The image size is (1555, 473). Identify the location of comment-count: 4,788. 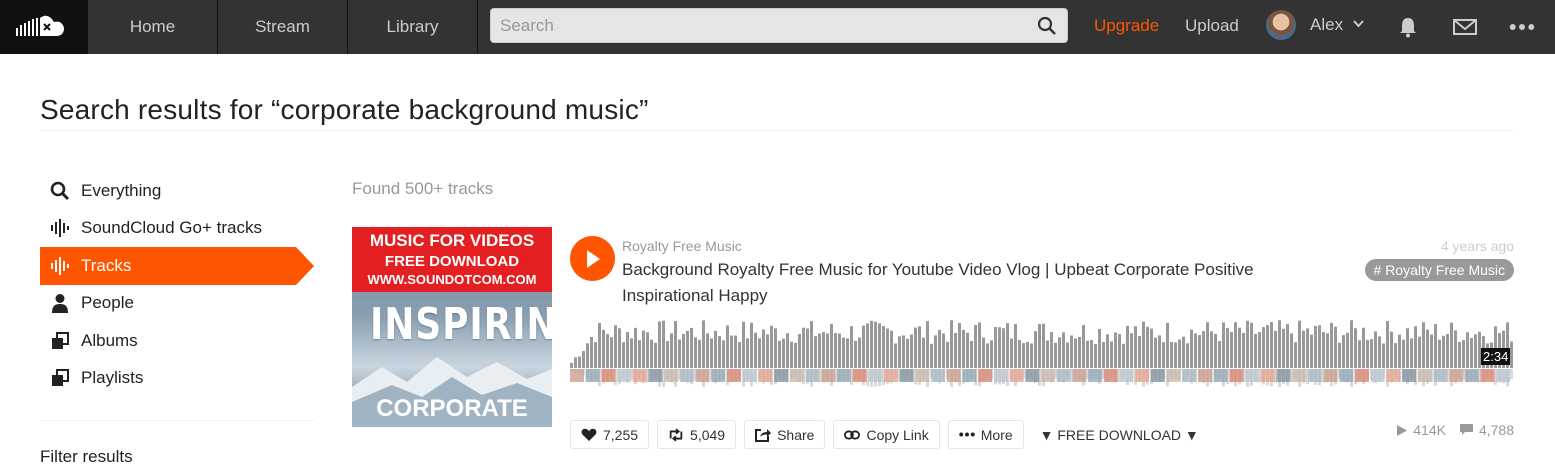
(1486, 430).